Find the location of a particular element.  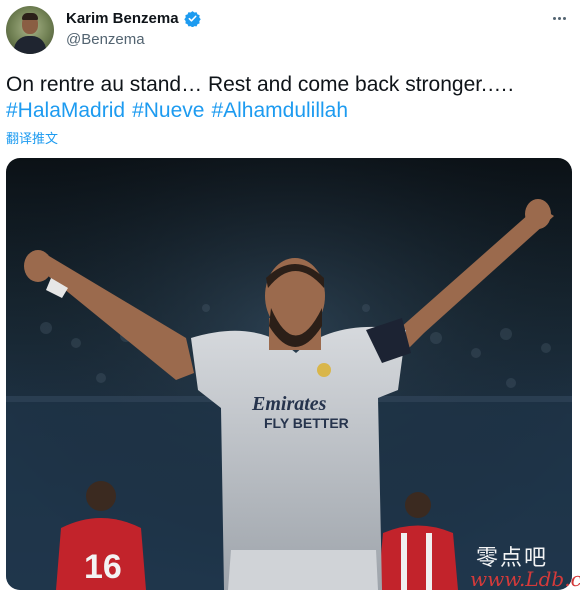

jersey-sponsor-line2: FLY BETTER is located at coordinates (306, 423).